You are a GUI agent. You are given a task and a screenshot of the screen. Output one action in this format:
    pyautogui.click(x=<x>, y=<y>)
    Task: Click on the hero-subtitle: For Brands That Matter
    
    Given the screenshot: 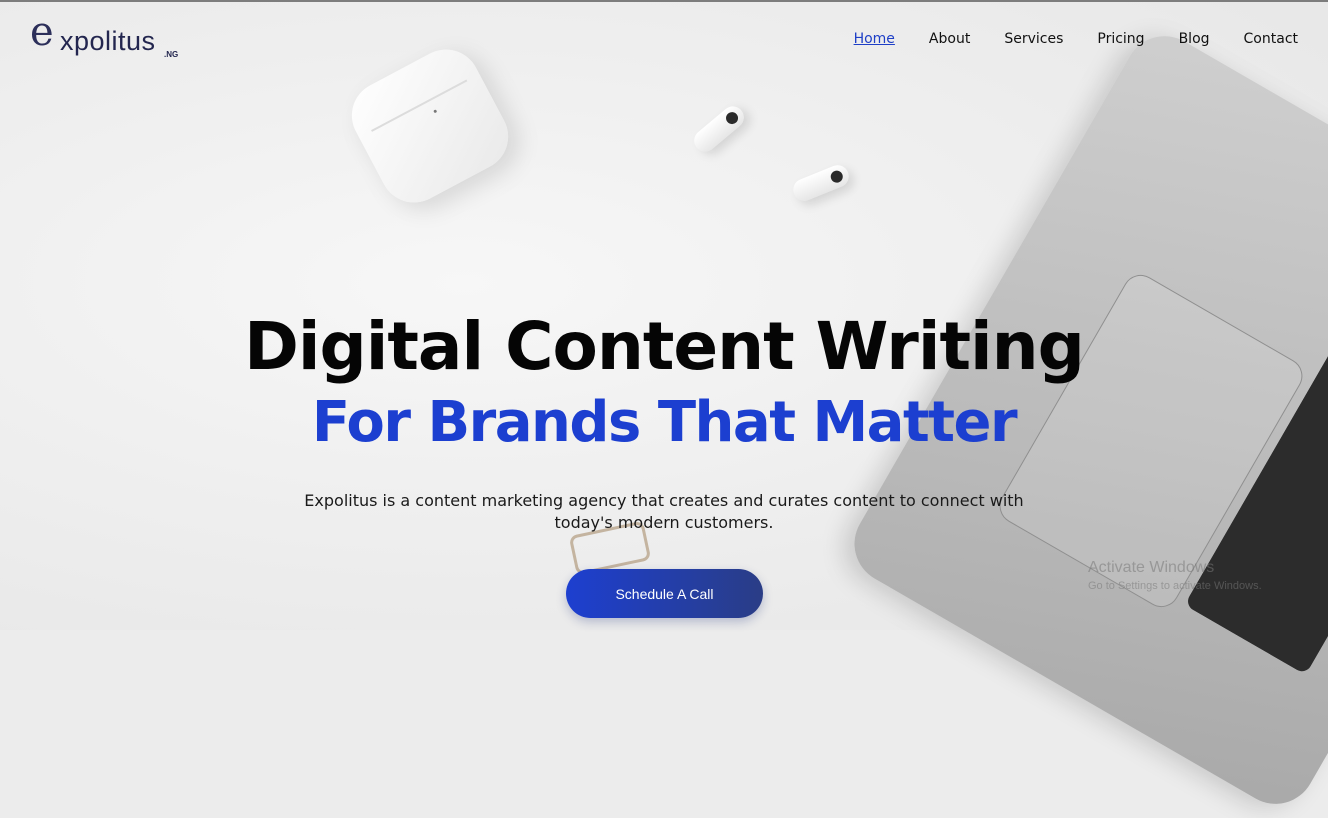 What is the action you would take?
    pyautogui.click(x=664, y=422)
    